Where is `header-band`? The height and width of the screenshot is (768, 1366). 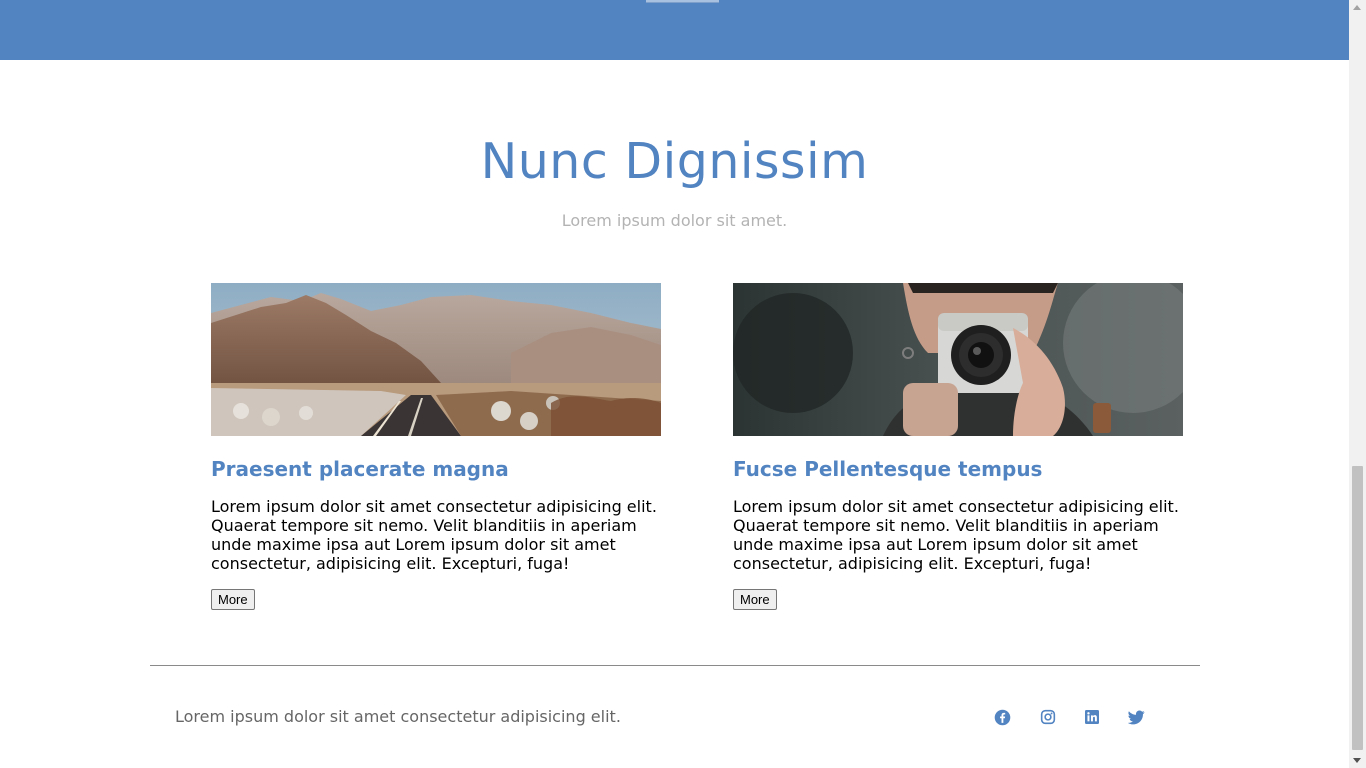
header-band is located at coordinates (674, 30).